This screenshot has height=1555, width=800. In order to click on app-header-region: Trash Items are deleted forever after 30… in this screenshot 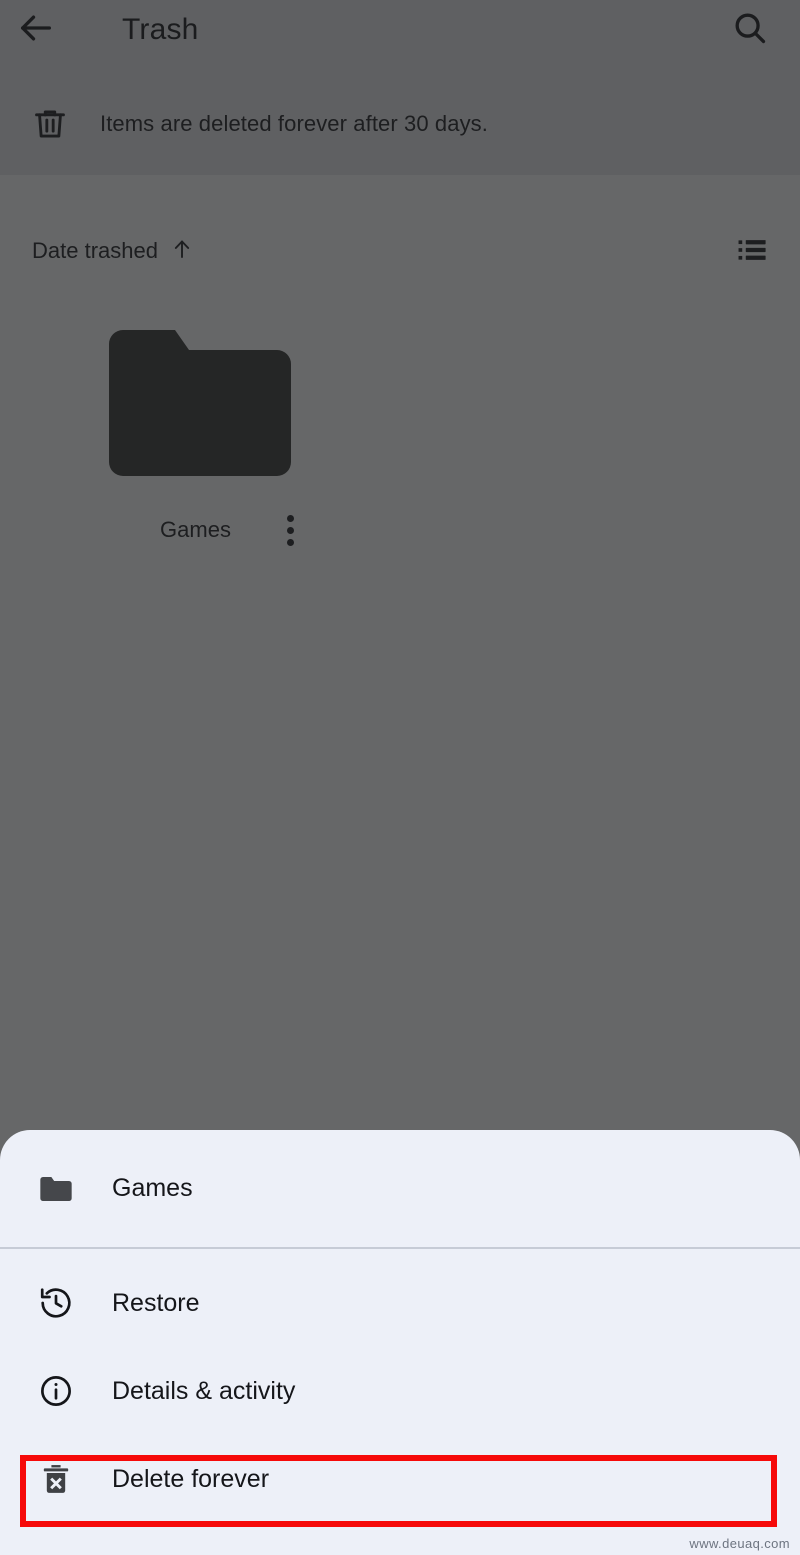, I will do `click(400, 87)`.